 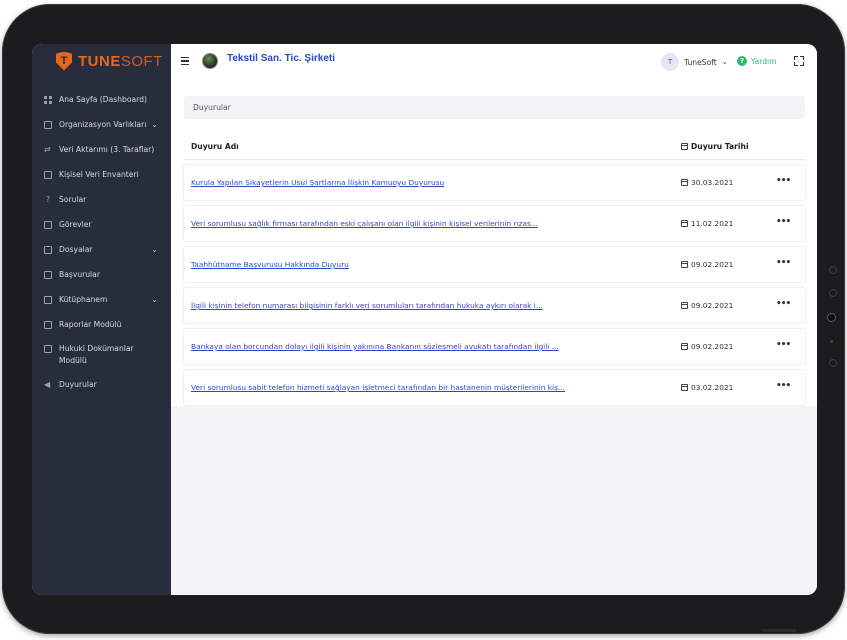 I want to click on announcement-date: 30.03.2021, so click(x=707, y=182).